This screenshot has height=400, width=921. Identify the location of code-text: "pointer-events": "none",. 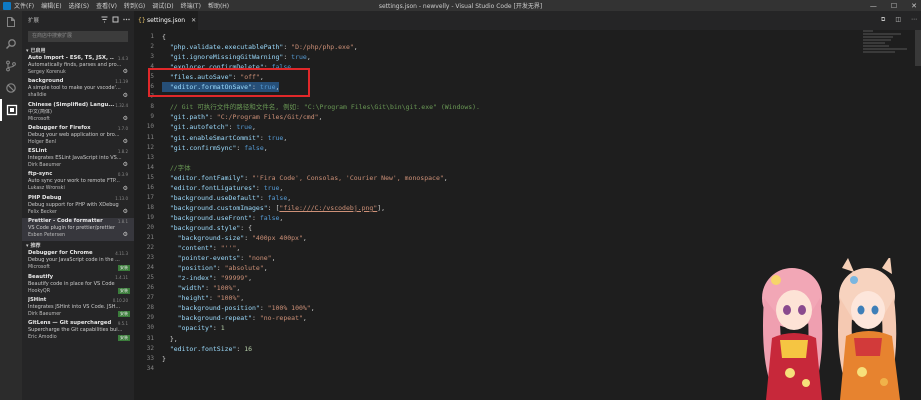
(226, 258).